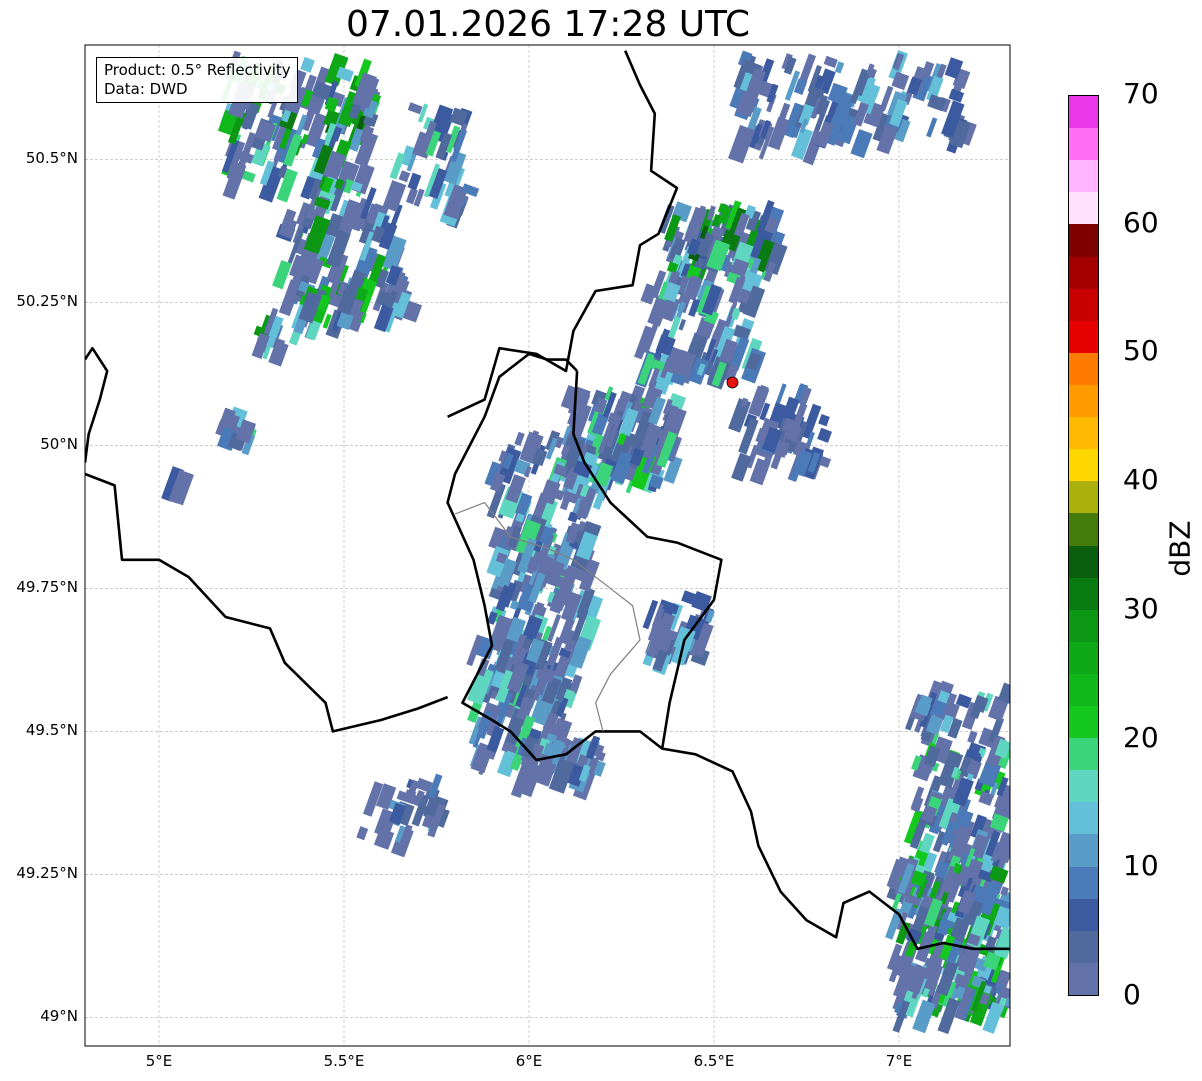 The height and width of the screenshot is (1081, 1202). What do you see at coordinates (59, 444) in the screenshot?
I see `lat-tick-label: 50°N` at bounding box center [59, 444].